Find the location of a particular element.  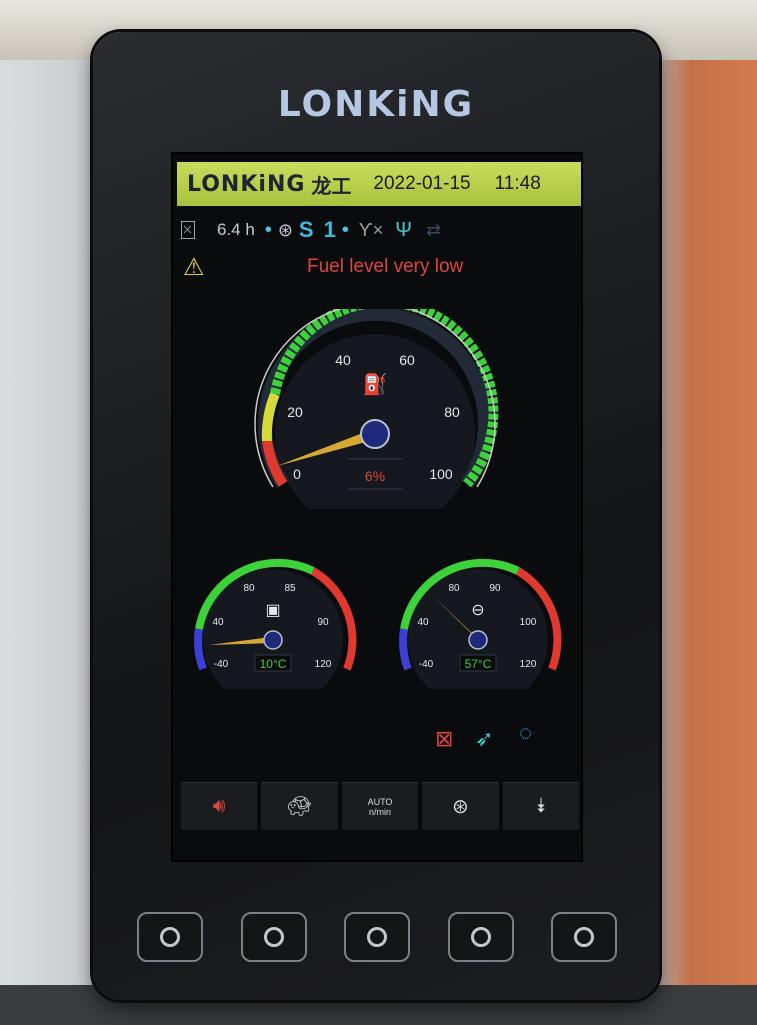

coolant-temp-gauge: -40 40 80 85 90 120 ▣ 10°C is located at coordinates (275, 623).